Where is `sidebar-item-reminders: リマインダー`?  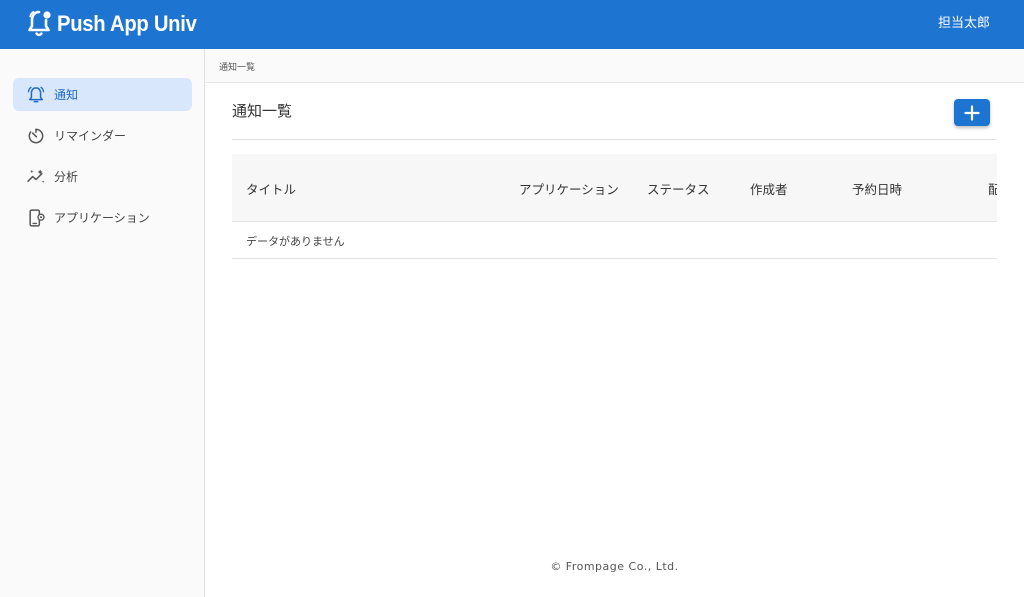 sidebar-item-reminders: リマインダー is located at coordinates (102, 135).